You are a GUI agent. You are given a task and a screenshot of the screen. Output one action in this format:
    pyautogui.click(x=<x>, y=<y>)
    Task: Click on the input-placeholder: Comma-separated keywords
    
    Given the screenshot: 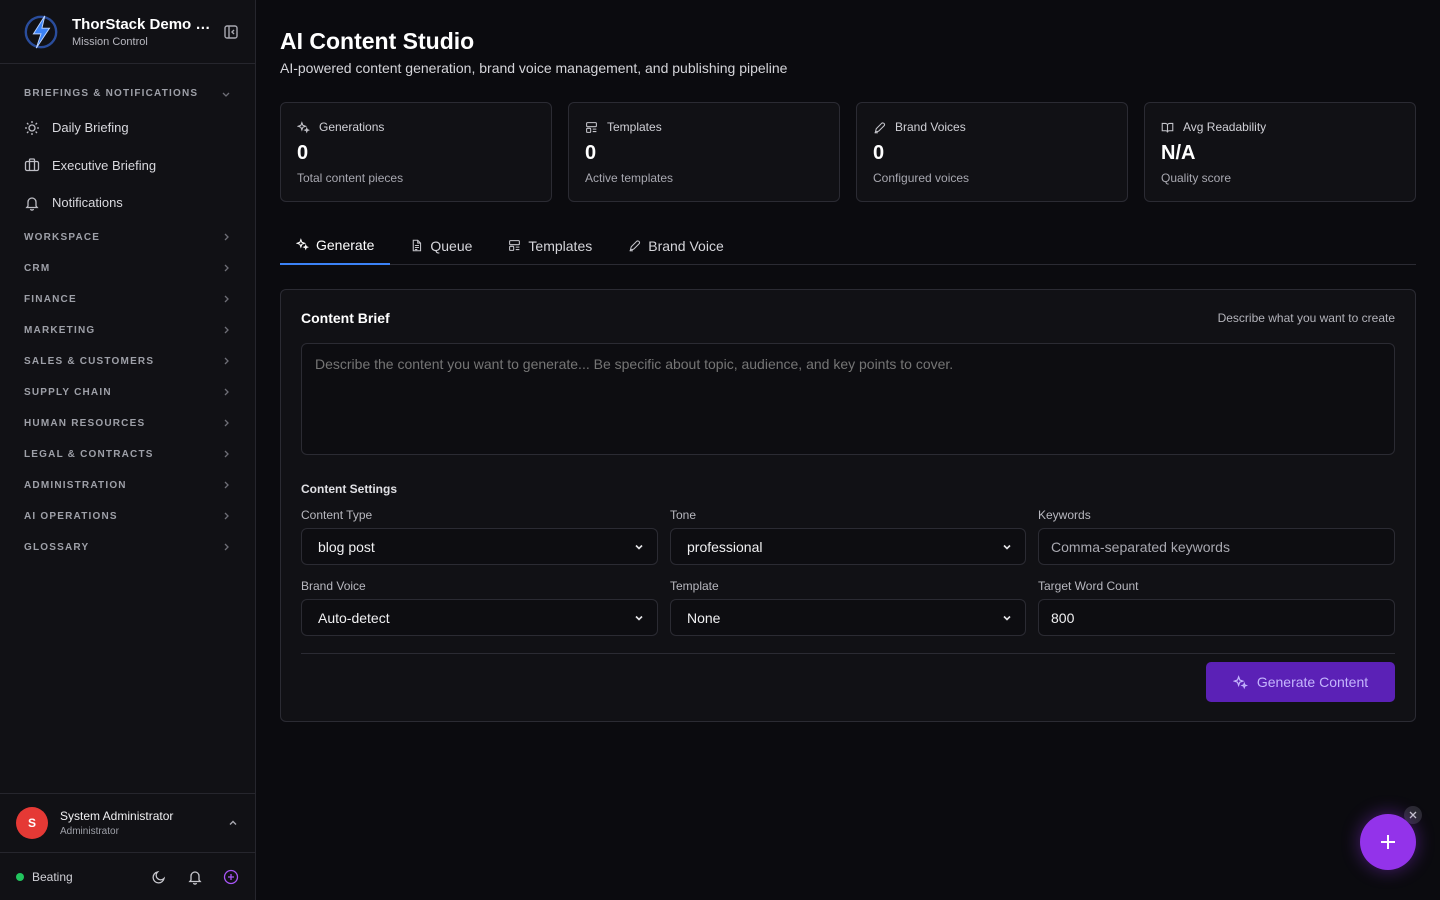 What is the action you would take?
    pyautogui.click(x=1140, y=546)
    